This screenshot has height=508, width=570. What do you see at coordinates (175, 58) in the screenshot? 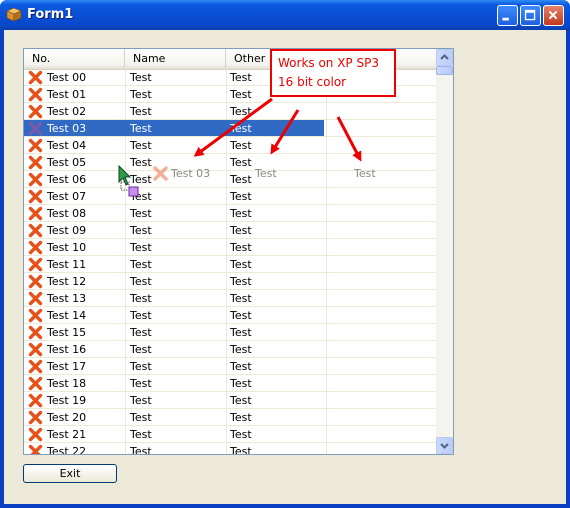
I see `column-header-name: Name` at bounding box center [175, 58].